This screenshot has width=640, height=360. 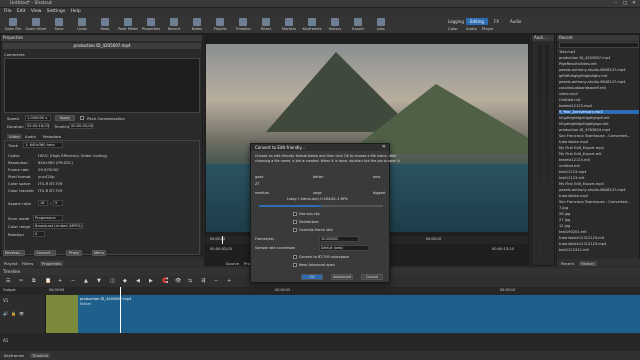 What do you see at coordinates (62, 314) in the screenshot?
I see `clip-thumbnail` at bounding box center [62, 314].